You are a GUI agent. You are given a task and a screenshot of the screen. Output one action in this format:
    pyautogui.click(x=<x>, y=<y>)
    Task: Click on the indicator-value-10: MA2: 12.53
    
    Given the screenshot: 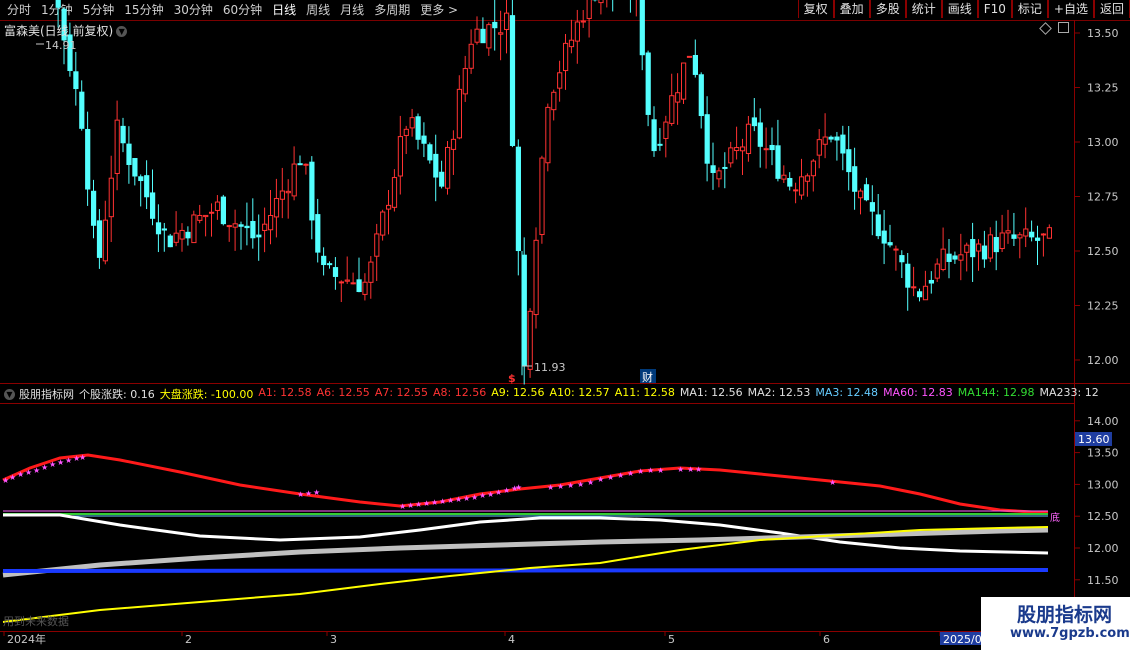 What is the action you would take?
    pyautogui.click(x=779, y=392)
    